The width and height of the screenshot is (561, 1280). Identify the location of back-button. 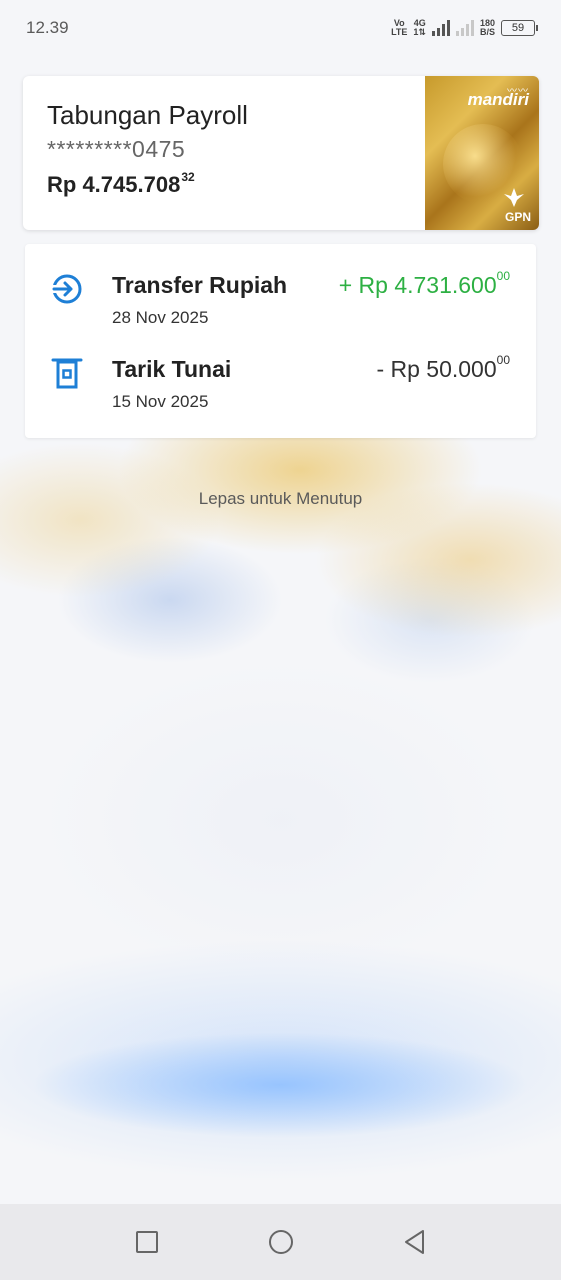
(415, 1242).